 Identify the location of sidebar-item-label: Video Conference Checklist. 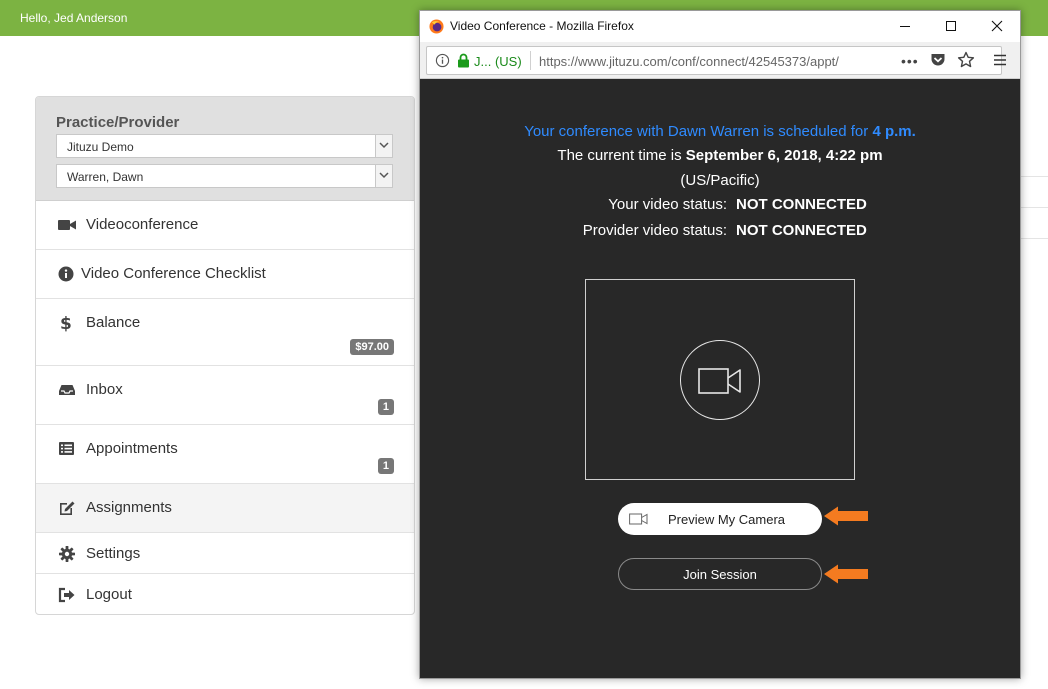
(173, 273).